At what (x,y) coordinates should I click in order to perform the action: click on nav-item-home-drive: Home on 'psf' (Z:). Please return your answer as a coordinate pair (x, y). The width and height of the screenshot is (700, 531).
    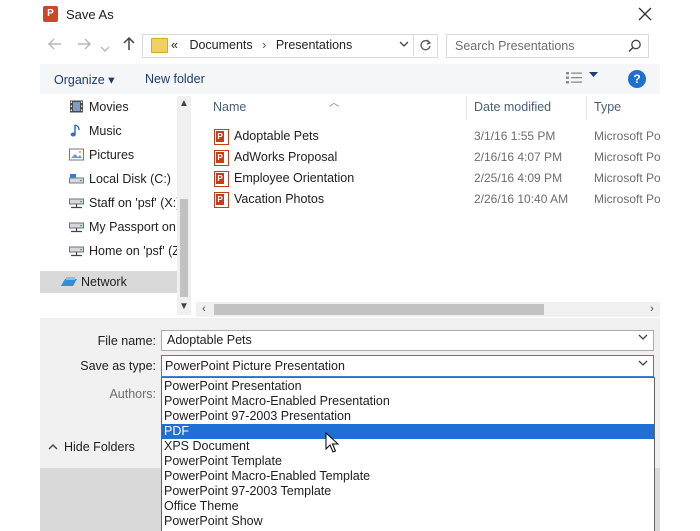
    Looking at the image, I should click on (108, 251).